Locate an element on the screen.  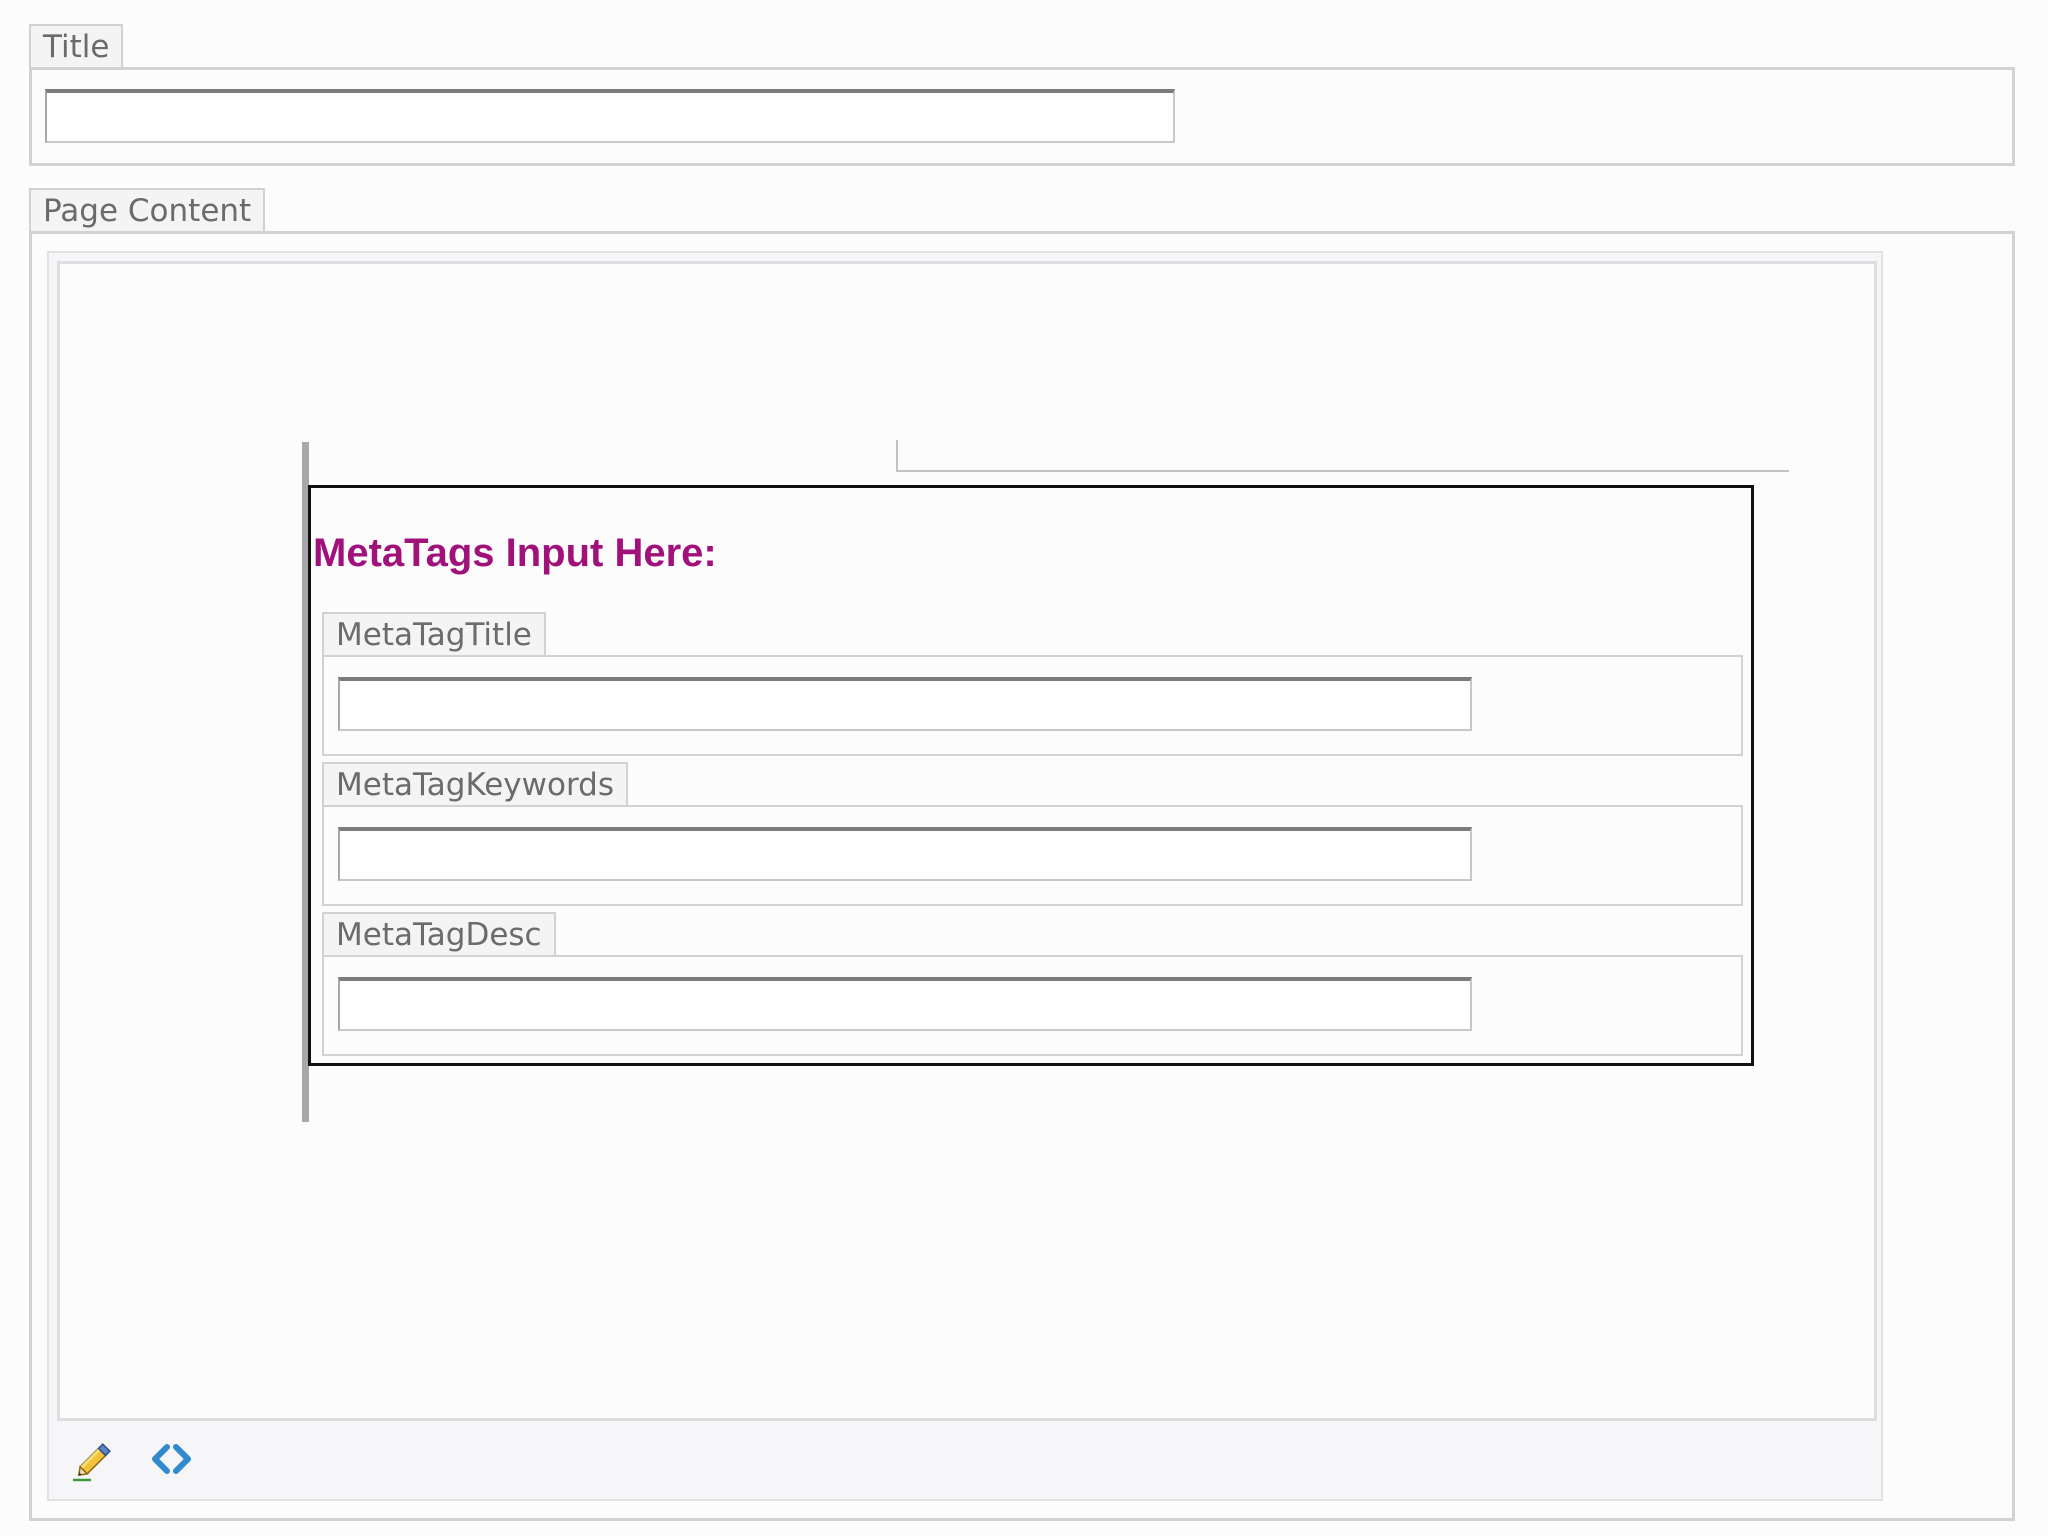
title-field-panel is located at coordinates (1022, 116).